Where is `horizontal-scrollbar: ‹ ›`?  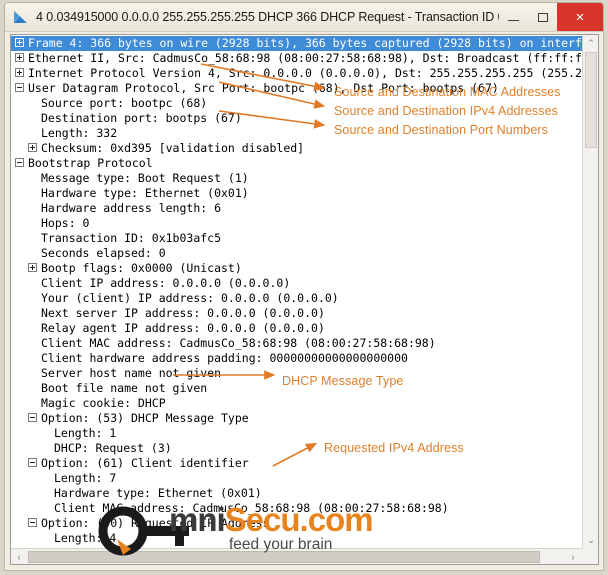 horizontal-scrollbar: ‹ › is located at coordinates (304, 556).